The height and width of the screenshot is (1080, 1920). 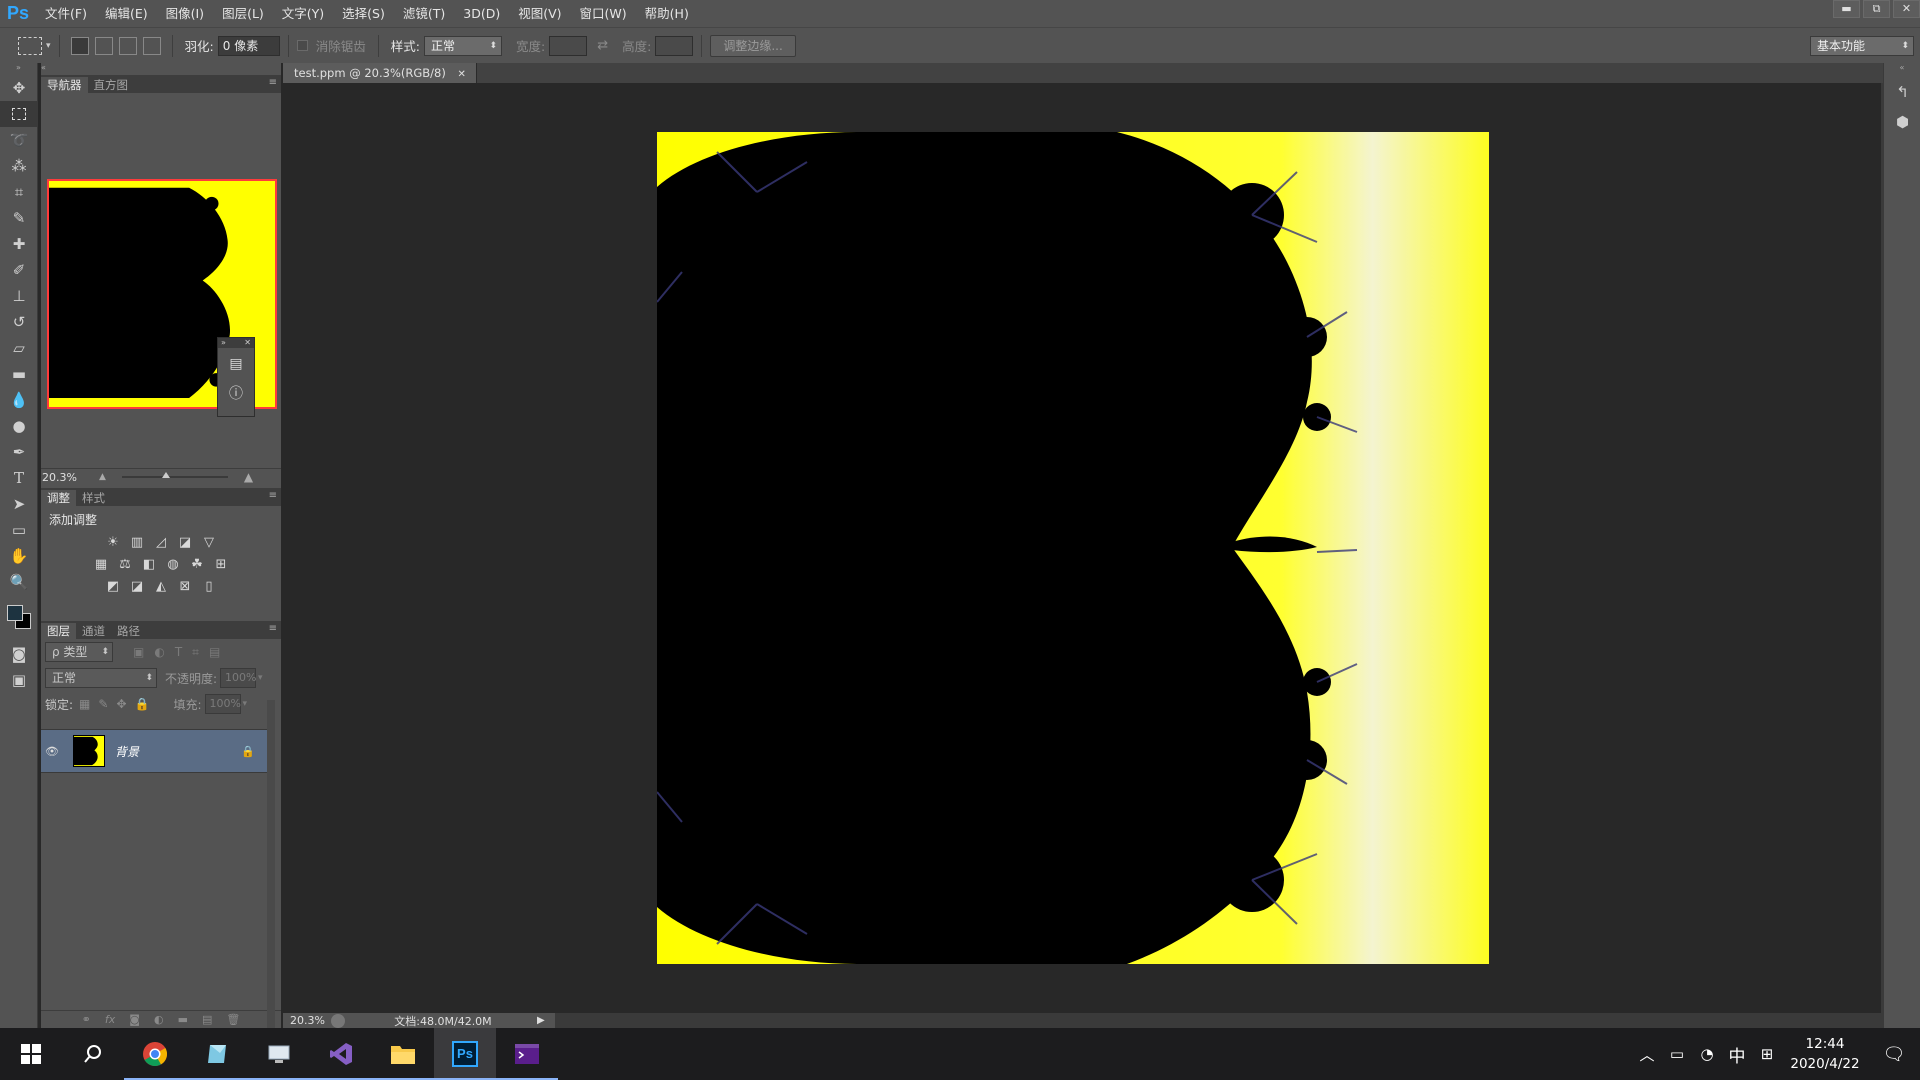 What do you see at coordinates (363, 13) in the screenshot?
I see `menu-select: 选择(S)` at bounding box center [363, 13].